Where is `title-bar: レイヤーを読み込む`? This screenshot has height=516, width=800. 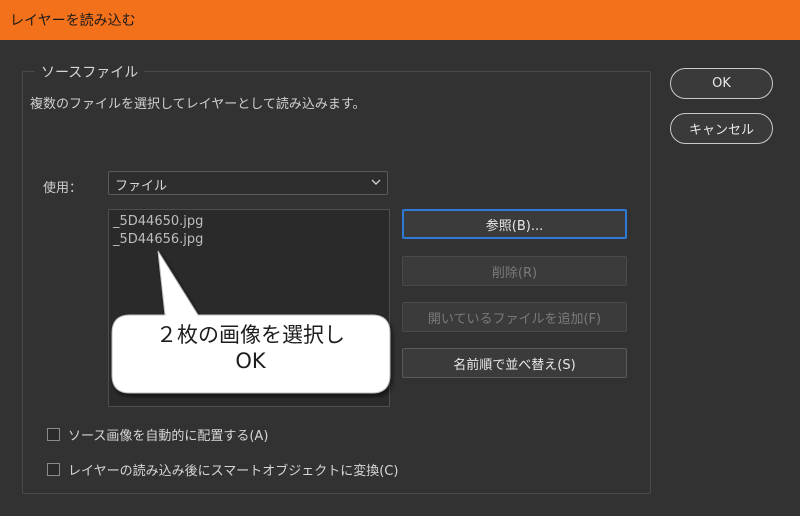
title-bar: レイヤーを読み込む is located at coordinates (400, 20).